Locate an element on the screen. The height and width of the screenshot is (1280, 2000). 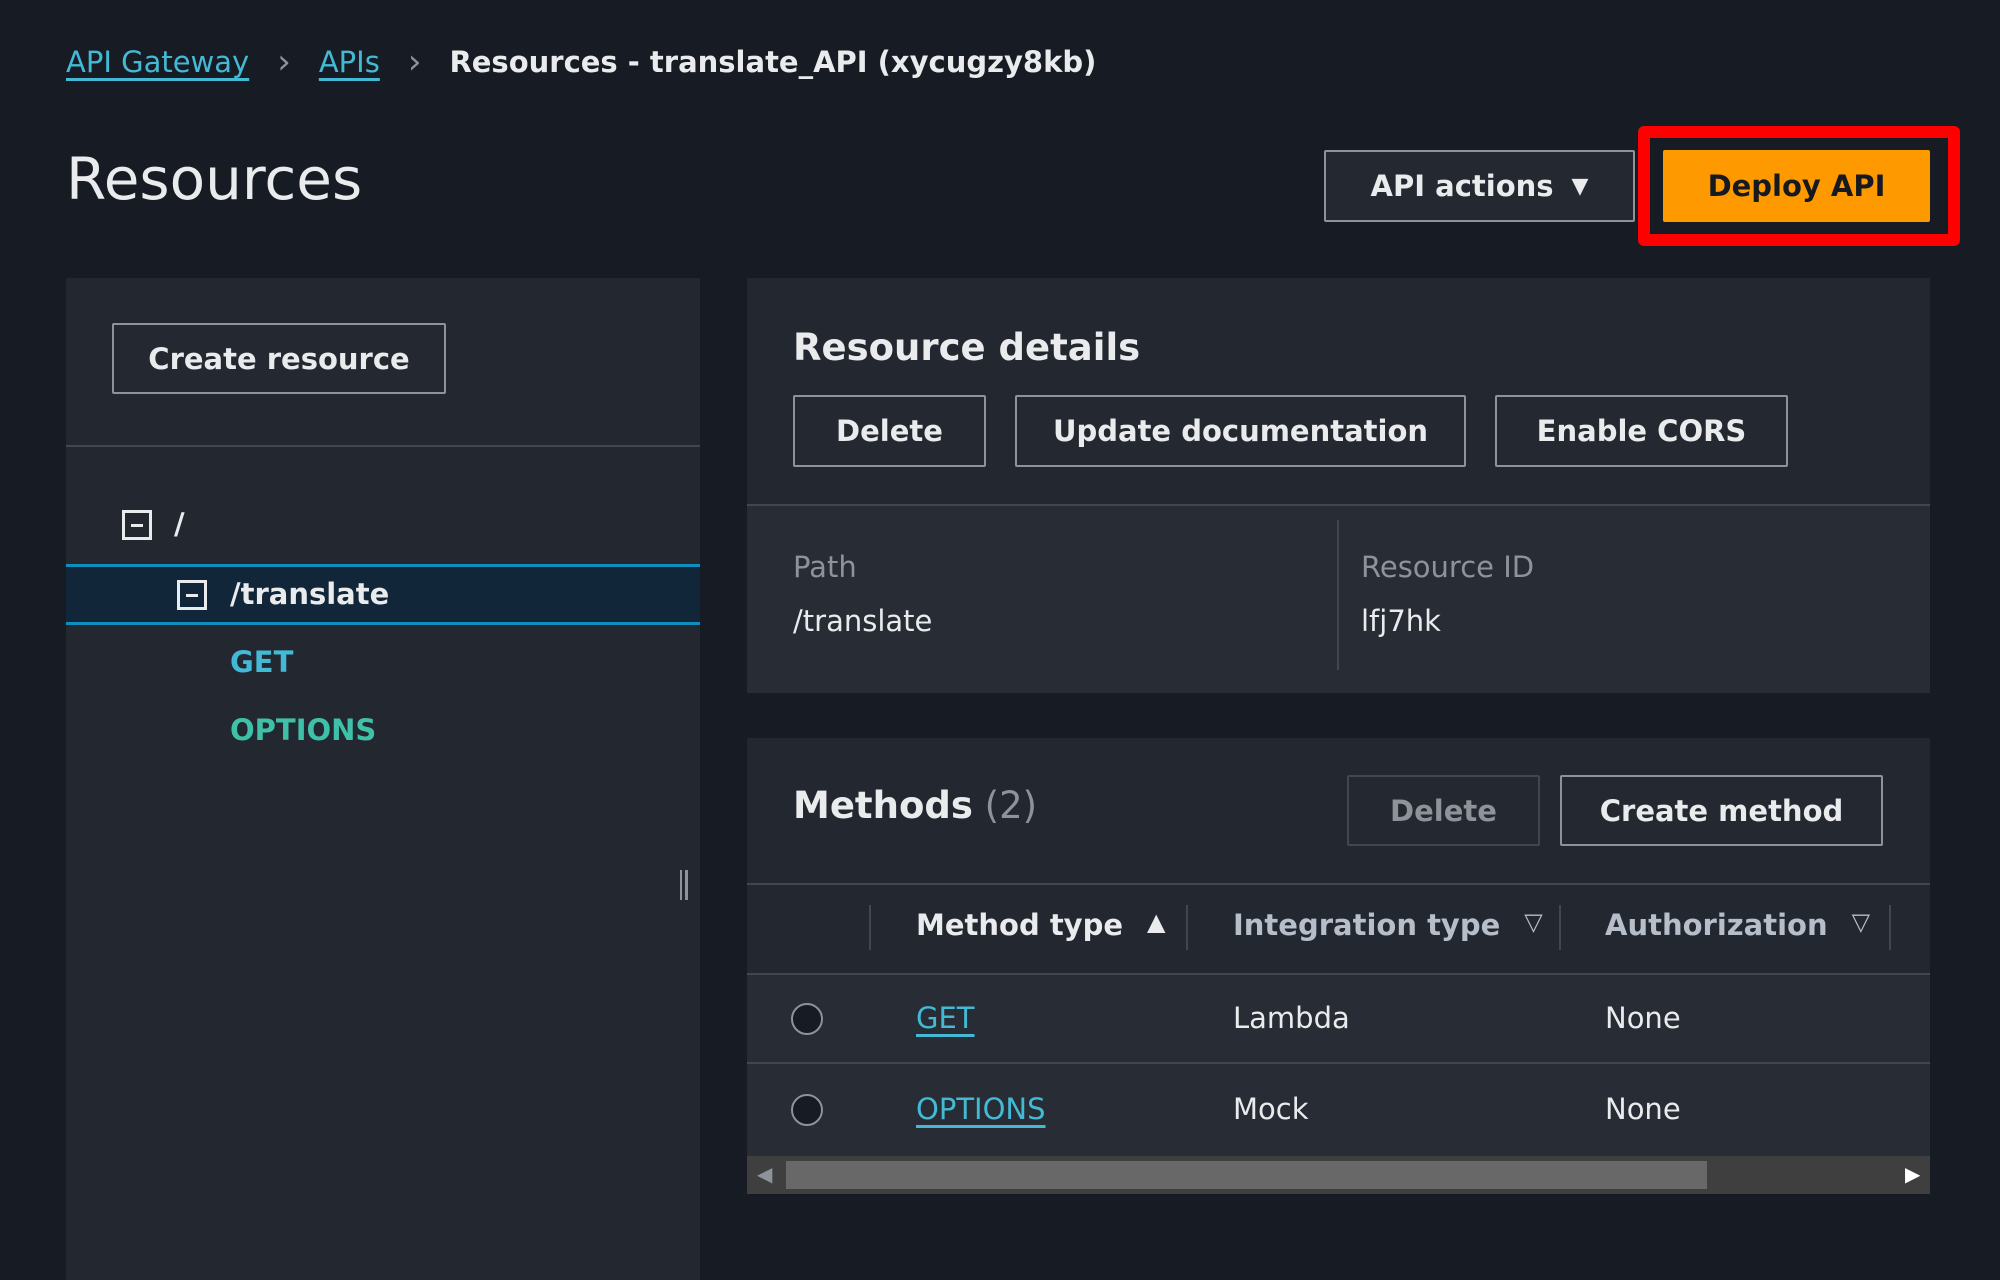
column-method-type: Method type ▲ is located at coordinates (1040, 925).